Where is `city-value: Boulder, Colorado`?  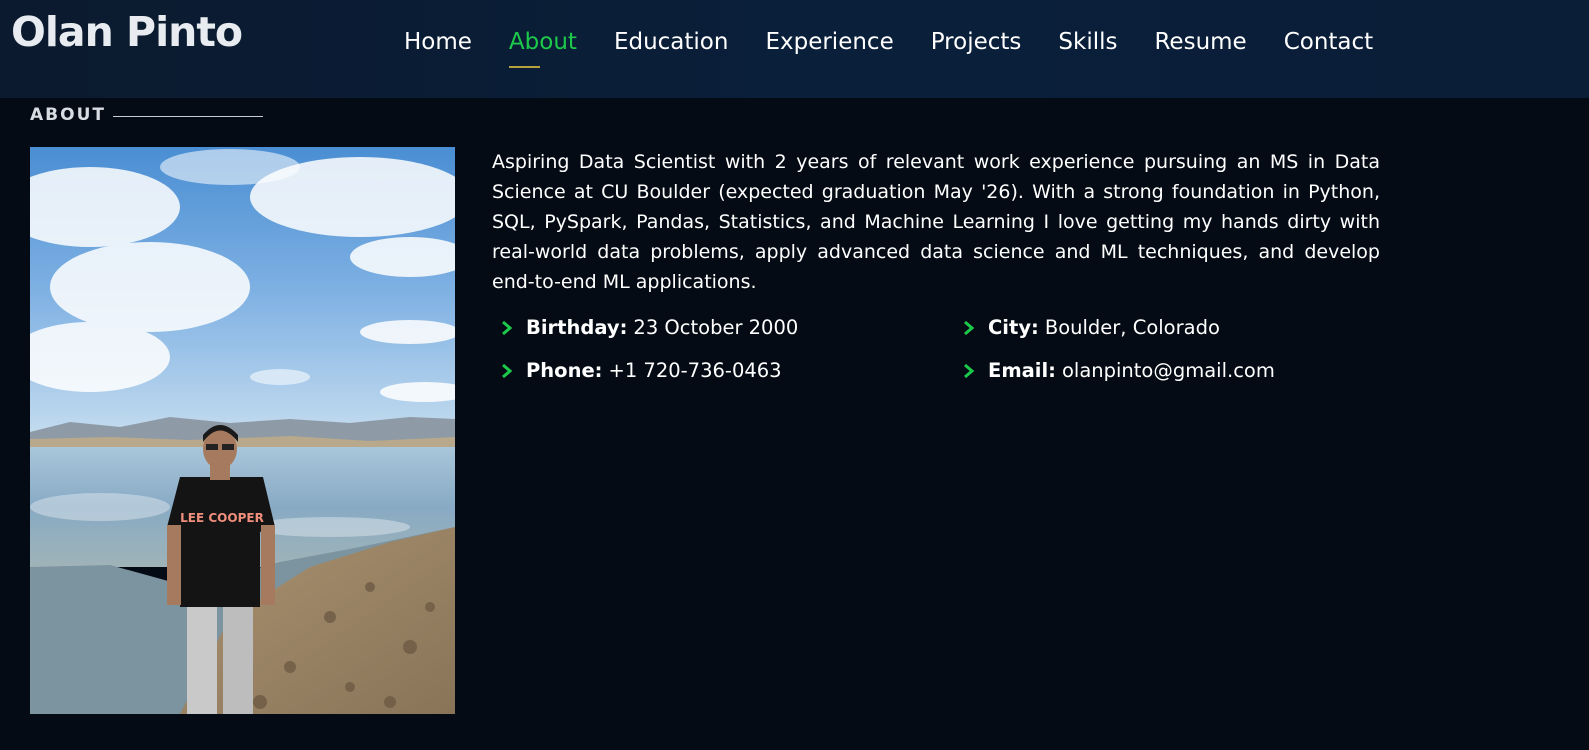
city-value: Boulder, Colorado is located at coordinates (1132, 327).